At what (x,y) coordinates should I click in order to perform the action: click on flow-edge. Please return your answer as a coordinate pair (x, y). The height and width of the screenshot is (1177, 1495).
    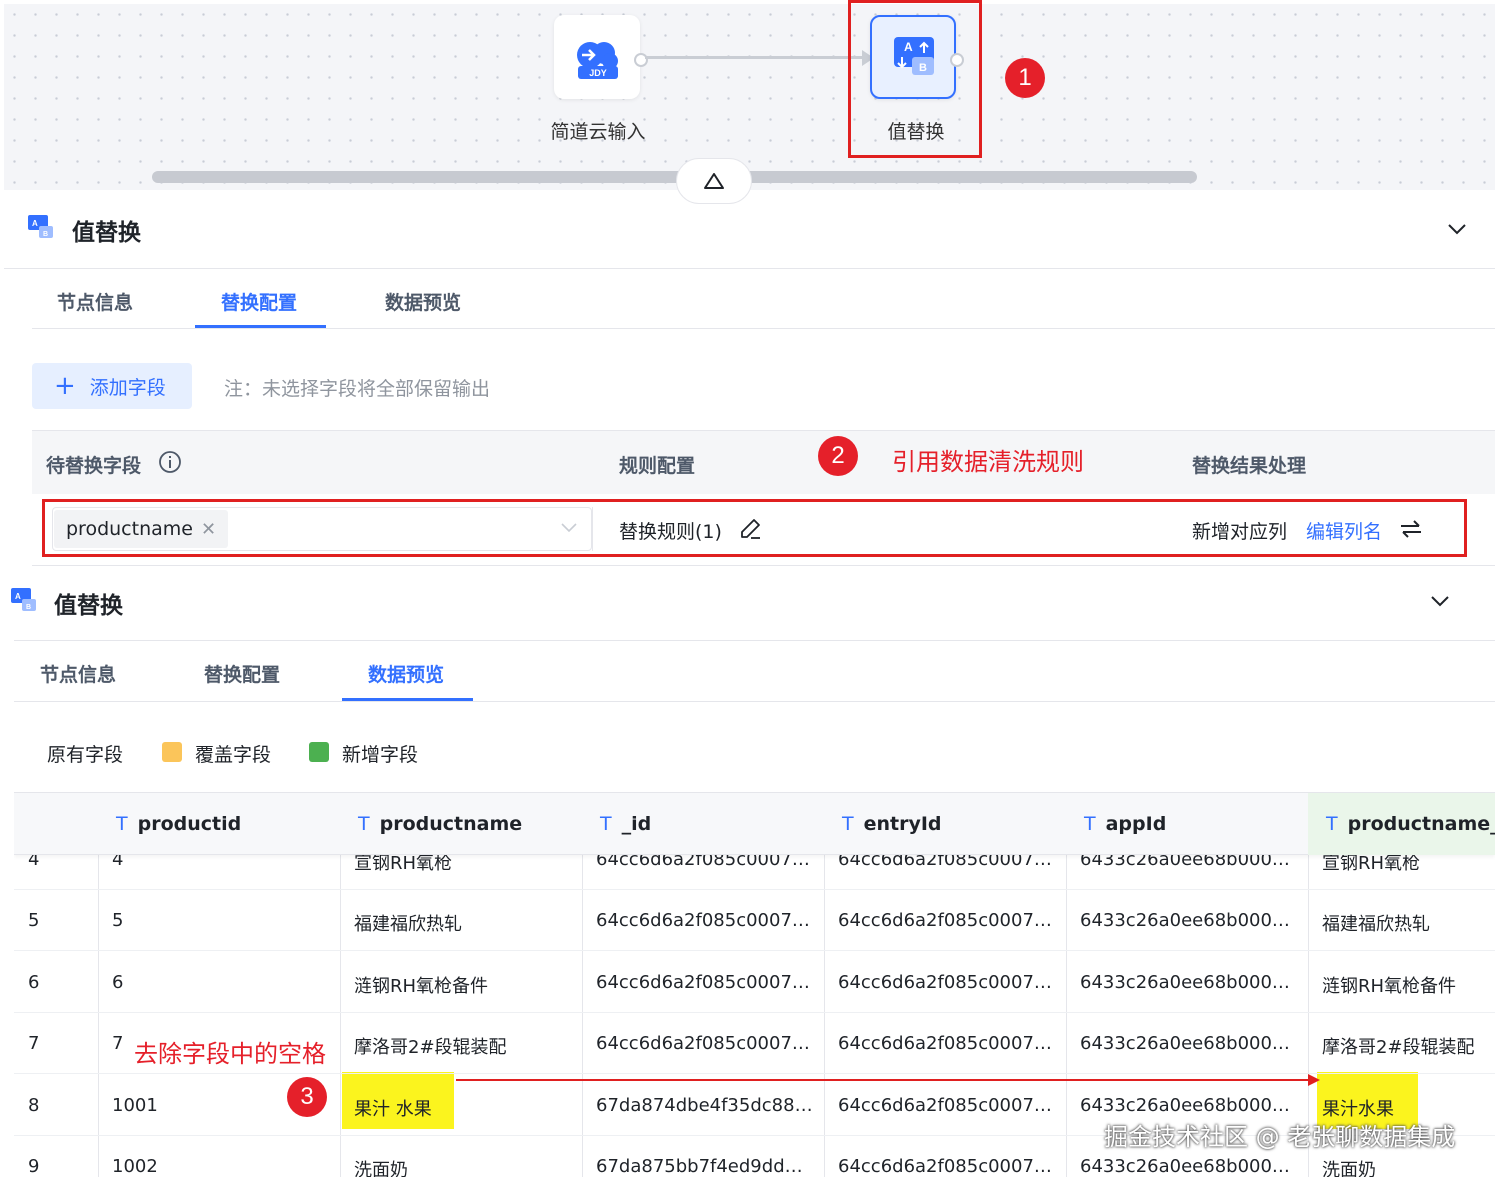
    Looking at the image, I should click on (754, 57).